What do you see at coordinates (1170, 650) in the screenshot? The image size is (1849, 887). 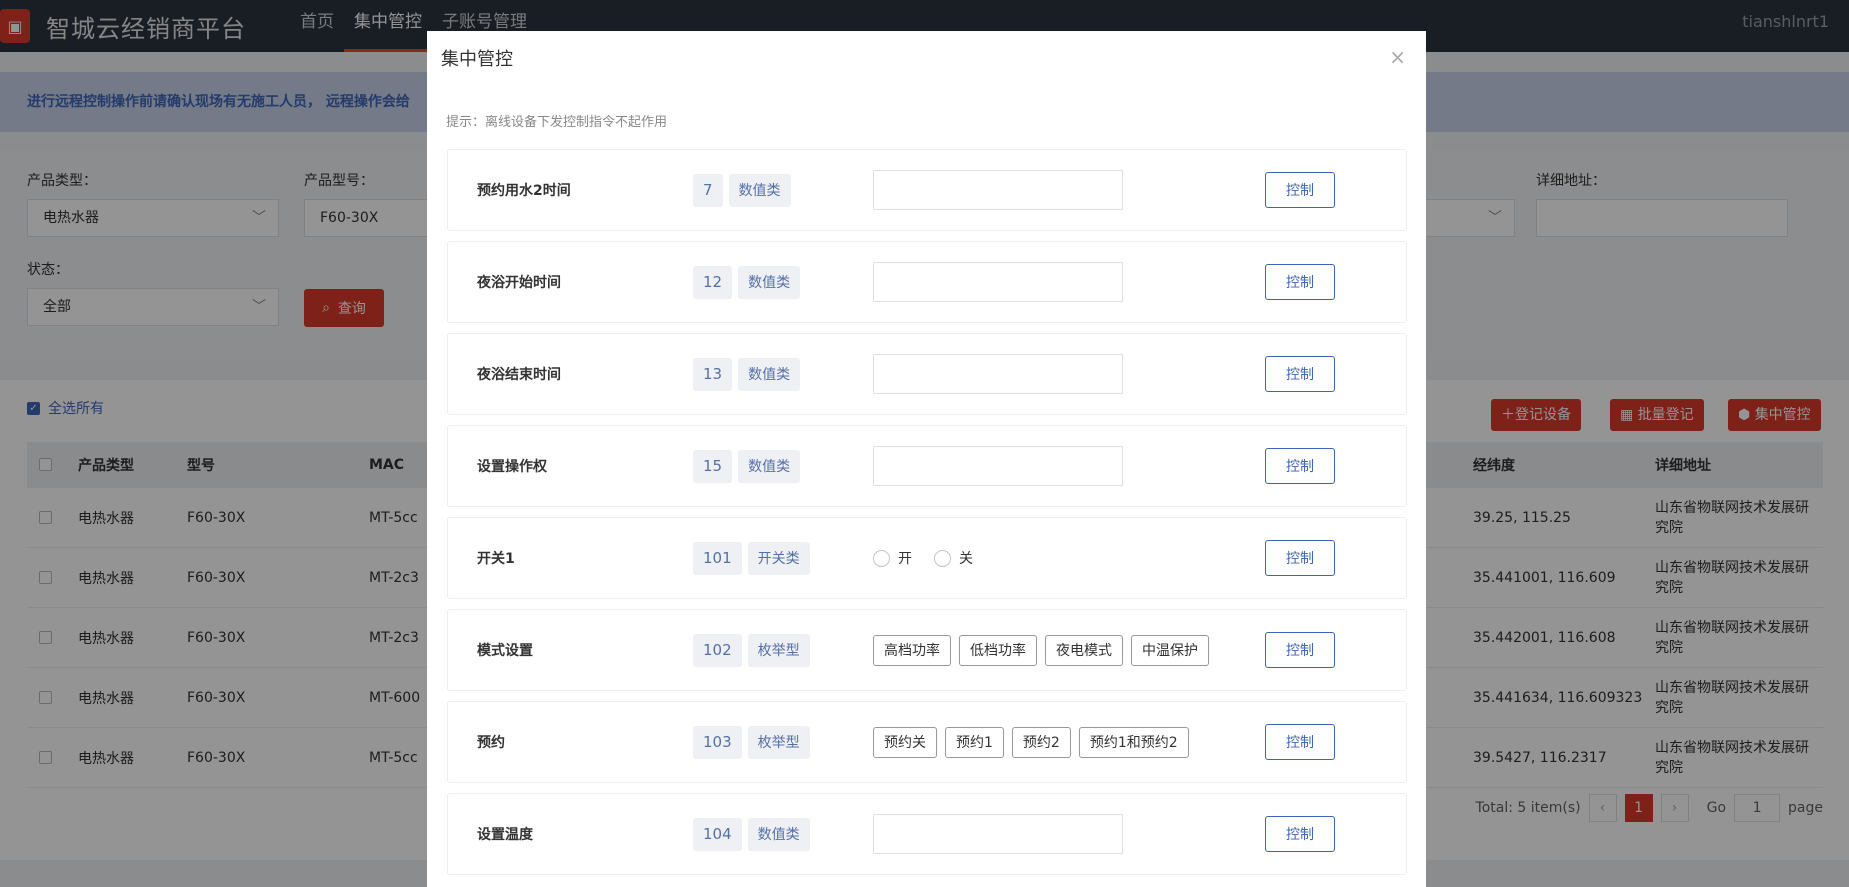 I see `enum-option-button: 中温保护` at bounding box center [1170, 650].